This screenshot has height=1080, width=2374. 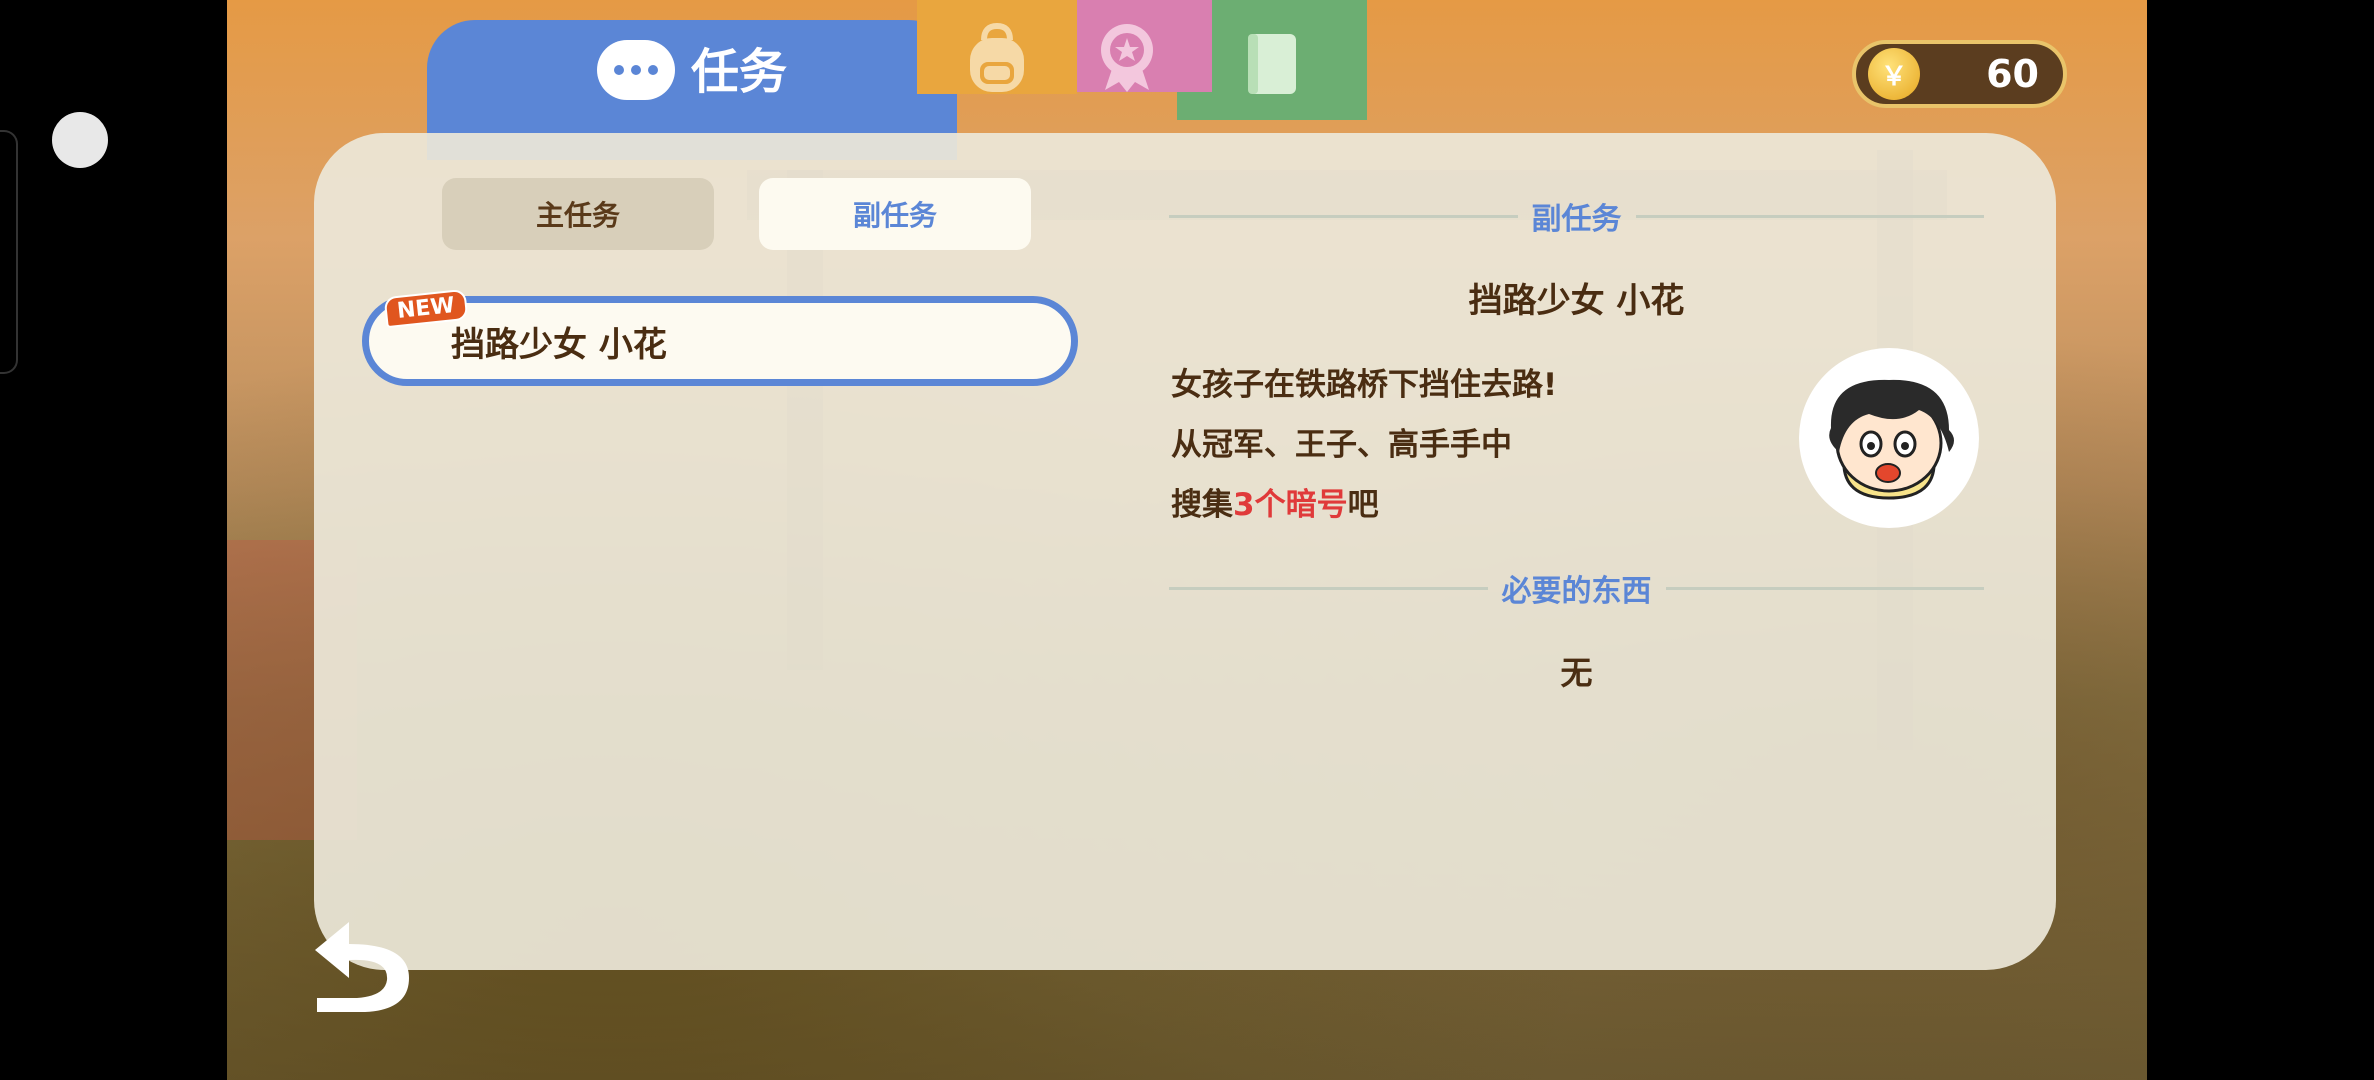 I want to click on quest-description: 女孩子在铁路桥下挡住去路! 从冠军、王子、高手手中 搜集3个暗号吧, so click(x=1364, y=445).